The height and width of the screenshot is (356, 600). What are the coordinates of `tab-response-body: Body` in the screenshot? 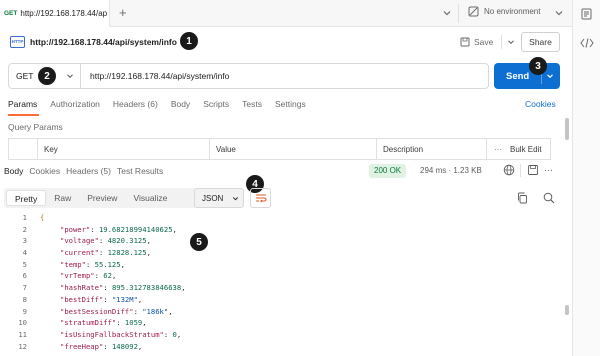 It's located at (13, 171).